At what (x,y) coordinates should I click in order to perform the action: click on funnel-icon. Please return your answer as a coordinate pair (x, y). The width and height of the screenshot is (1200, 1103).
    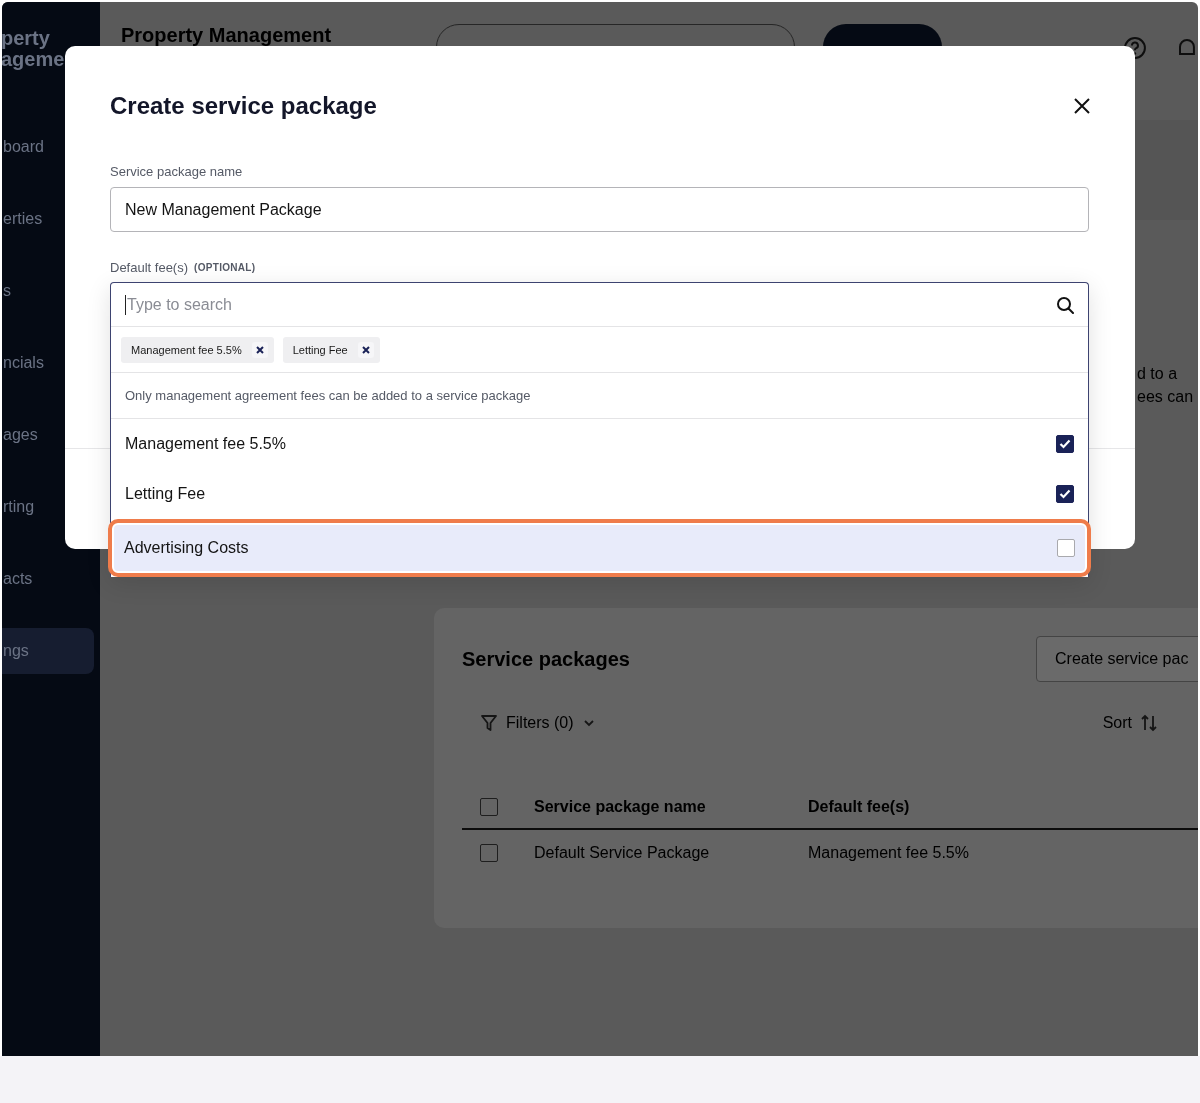
    Looking at the image, I should click on (489, 723).